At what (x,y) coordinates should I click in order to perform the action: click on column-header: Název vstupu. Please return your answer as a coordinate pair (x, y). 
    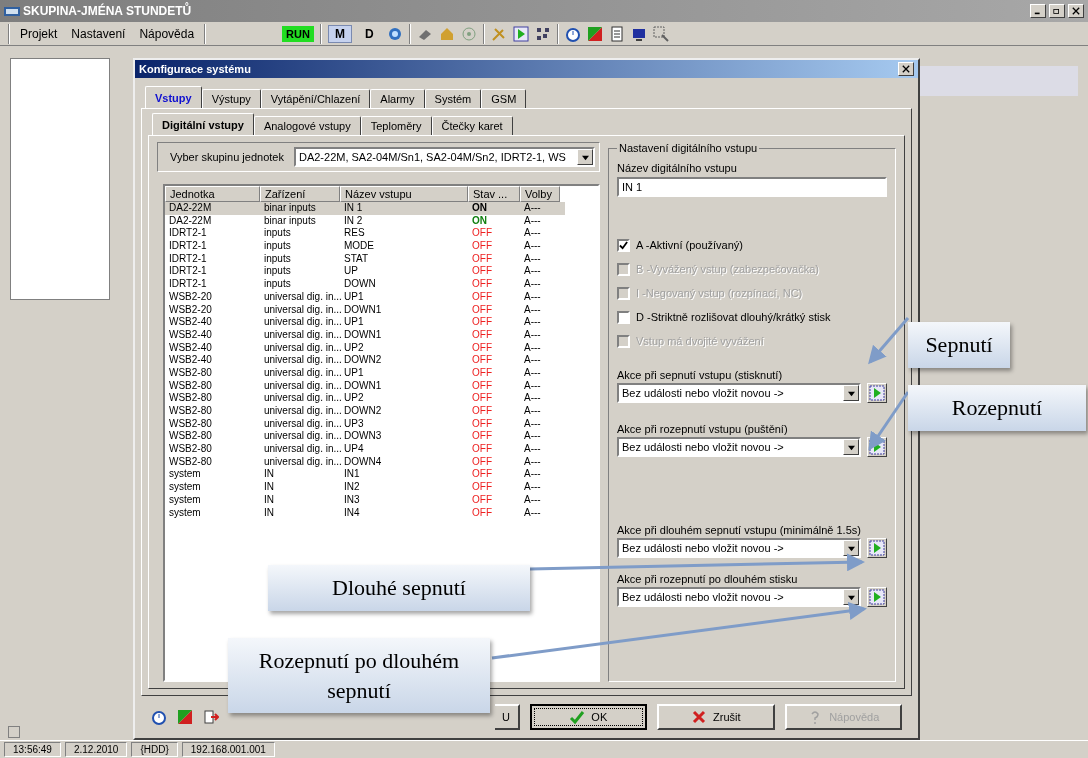
    Looking at the image, I should click on (404, 194).